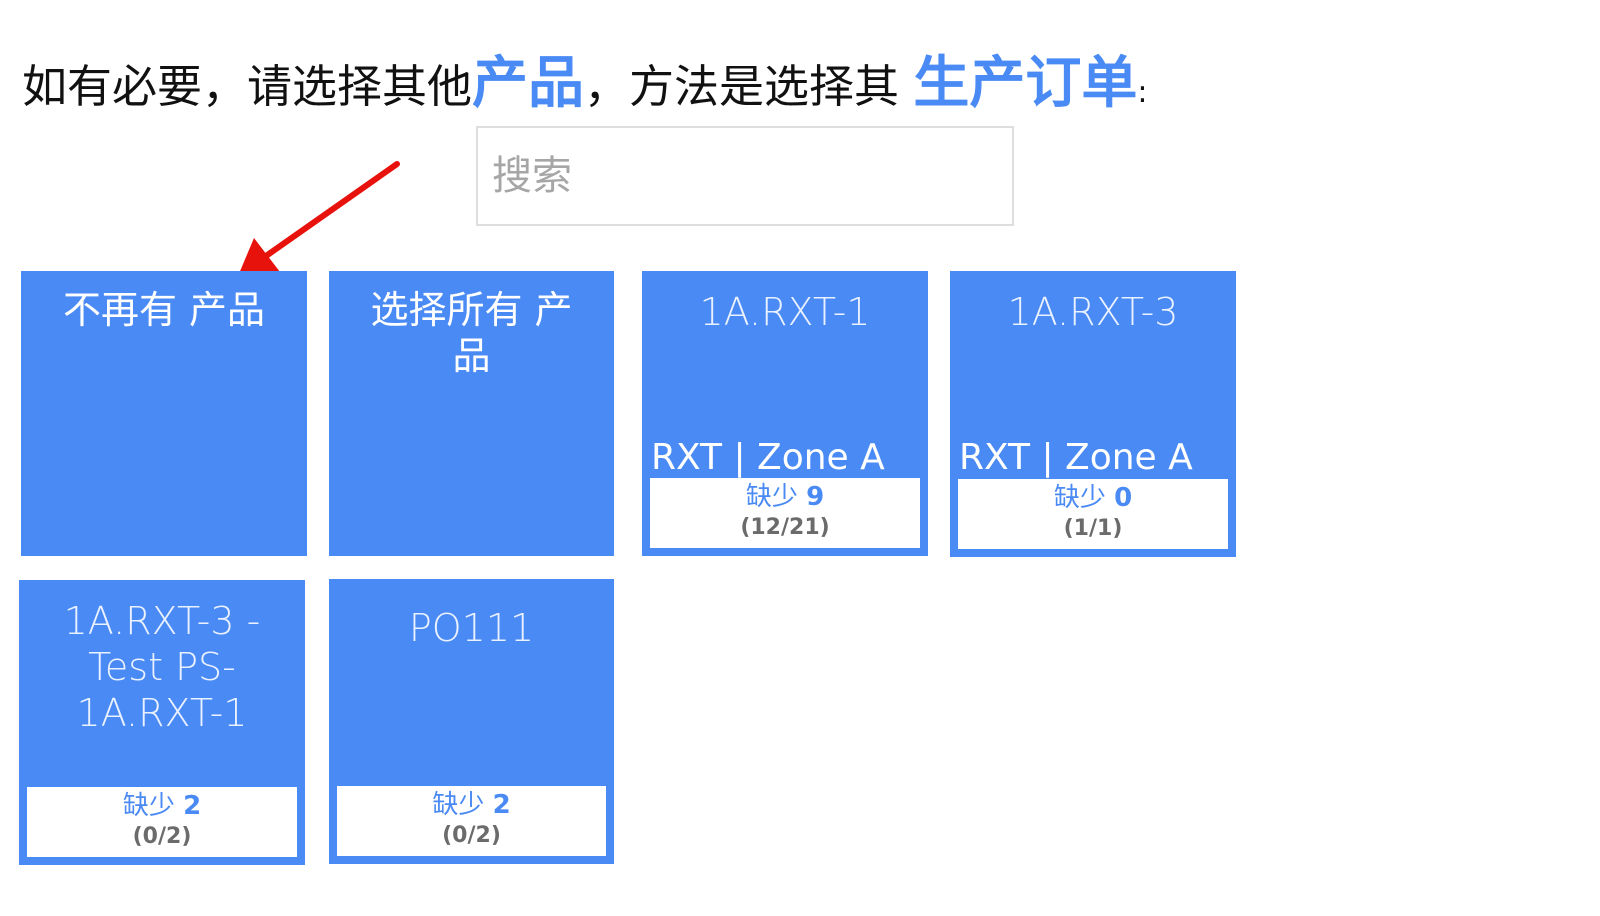  Describe the element at coordinates (164, 413) in the screenshot. I see `tile-no-more-products: 不再有 产品` at that location.